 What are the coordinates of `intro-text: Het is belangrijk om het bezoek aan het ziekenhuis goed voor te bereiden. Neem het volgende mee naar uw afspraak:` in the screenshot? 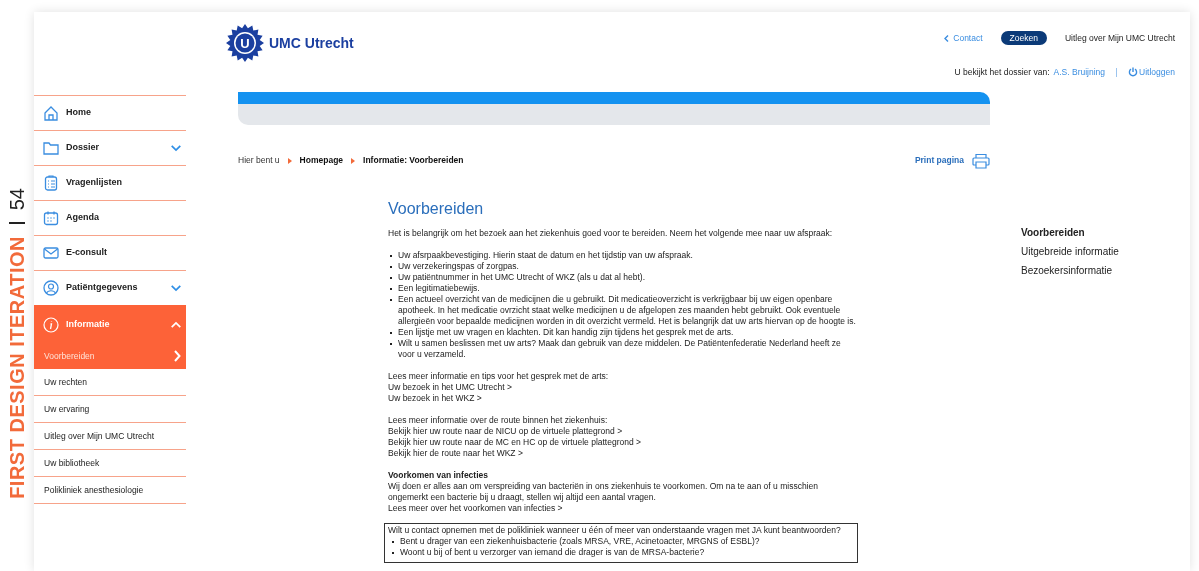 It's located at (611, 233).